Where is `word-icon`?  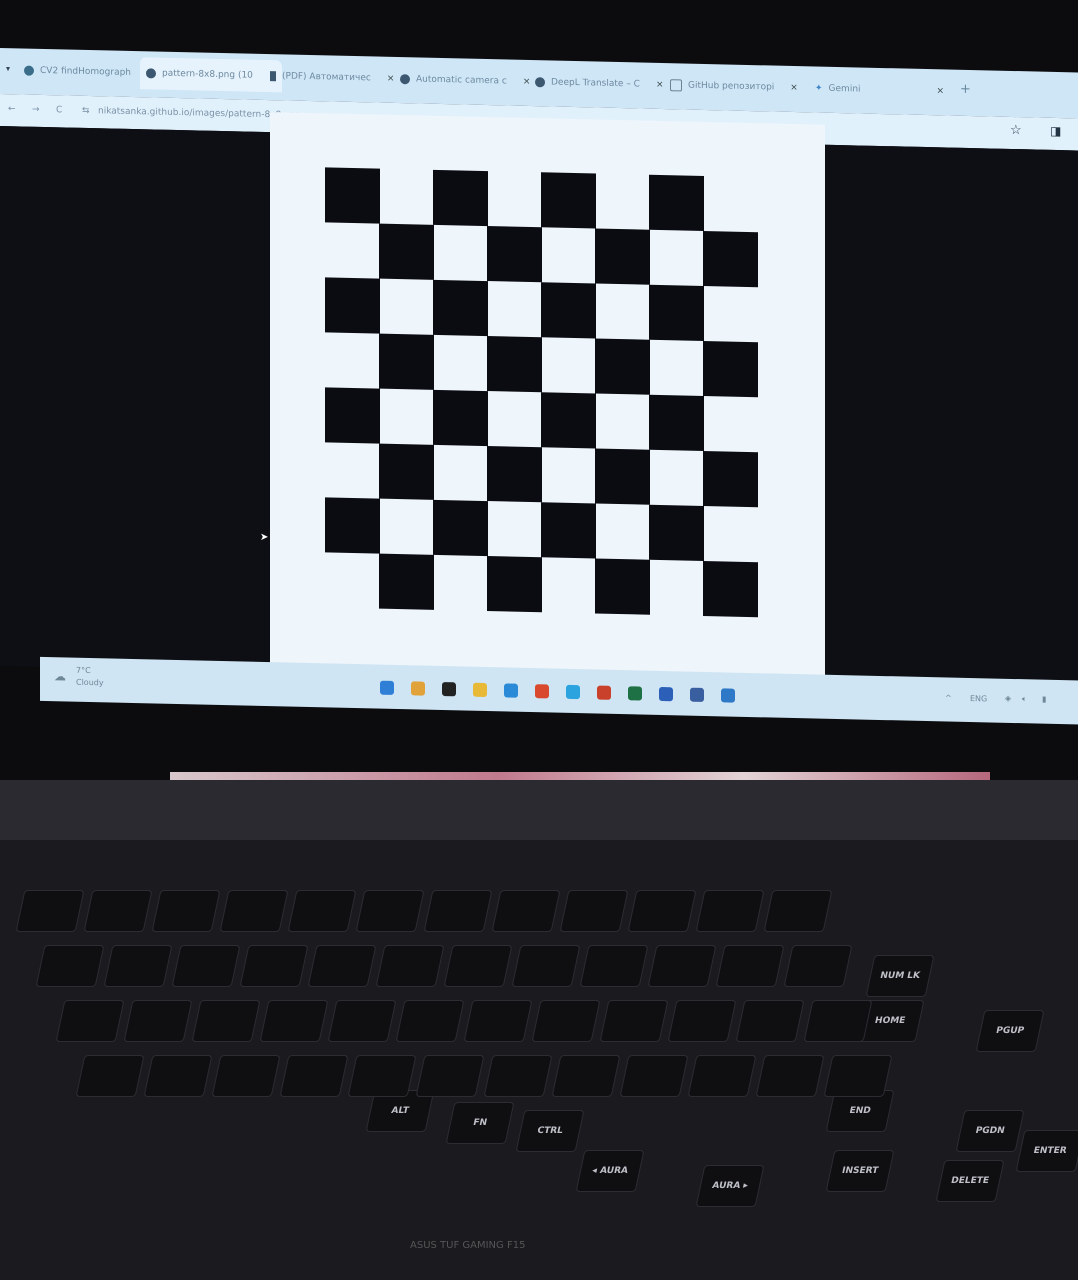
word-icon is located at coordinates (666, 694).